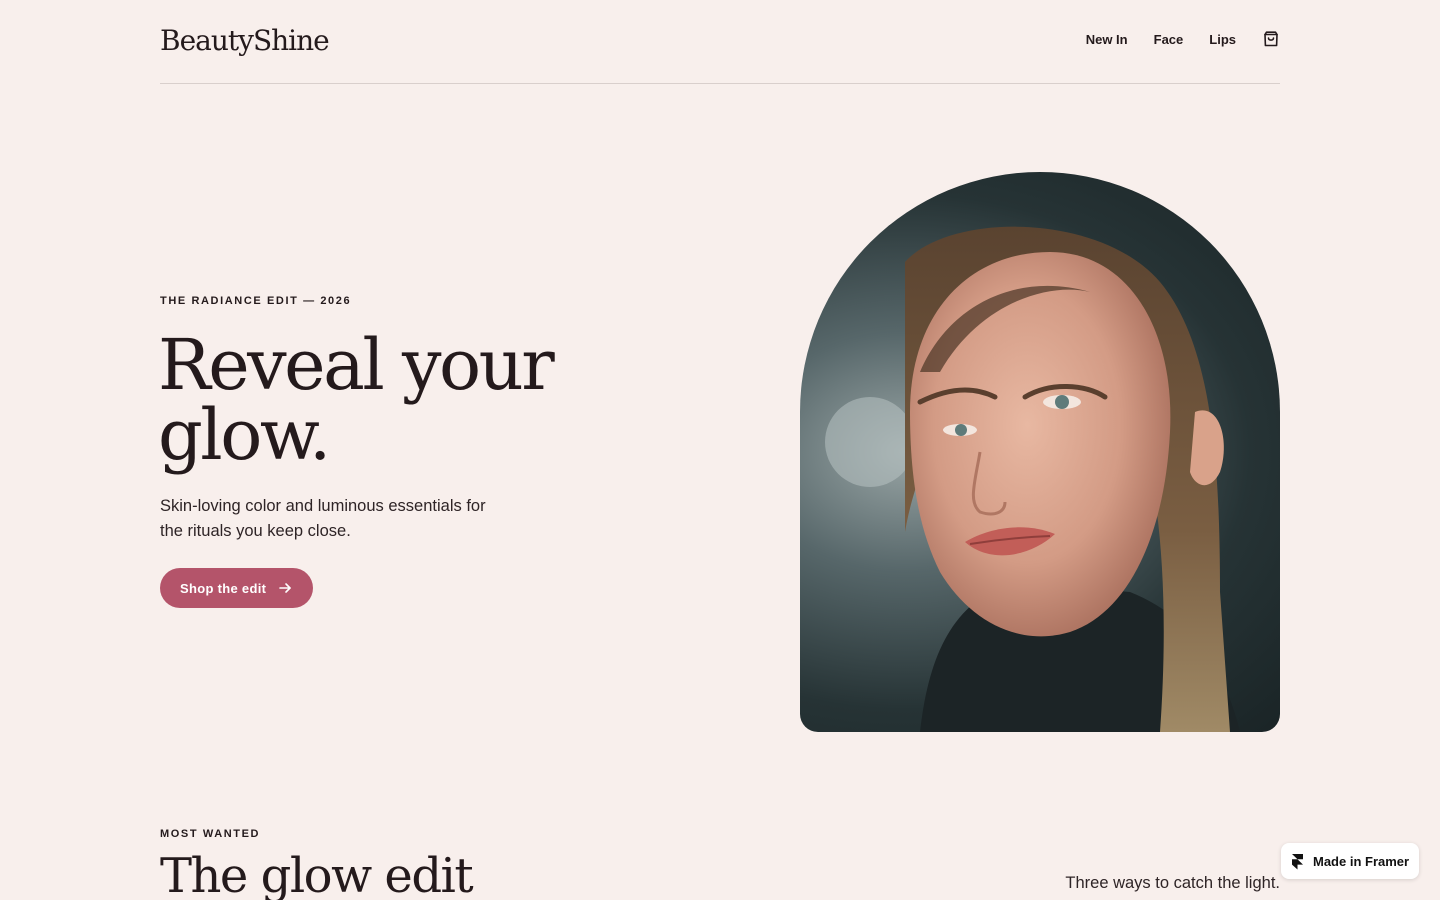  Describe the element at coordinates (1107, 39) in the screenshot. I see `nav-item-new-in: New In` at that location.